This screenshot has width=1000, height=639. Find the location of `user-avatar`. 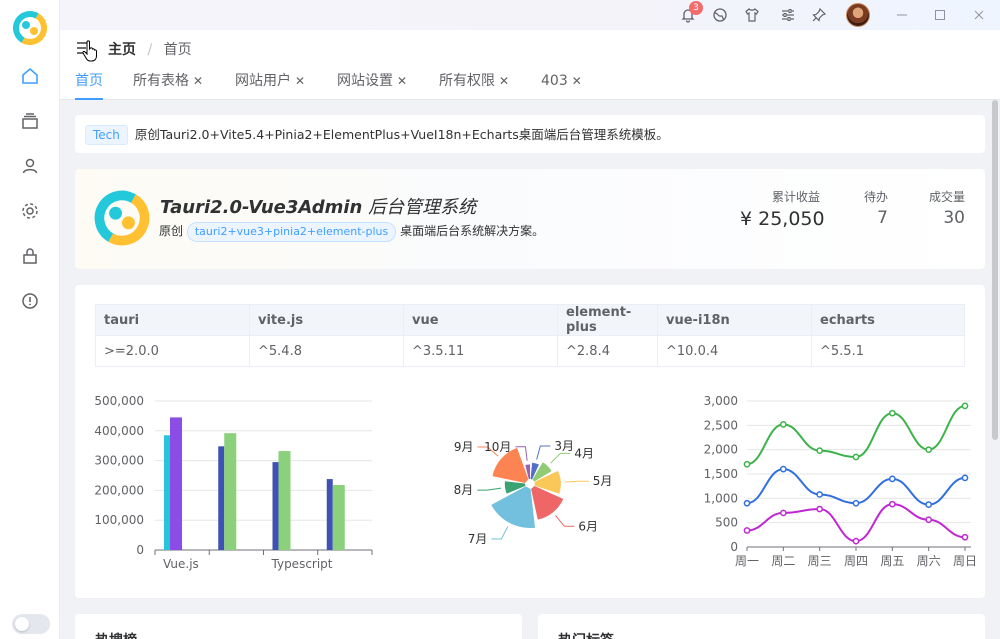

user-avatar is located at coordinates (858, 15).